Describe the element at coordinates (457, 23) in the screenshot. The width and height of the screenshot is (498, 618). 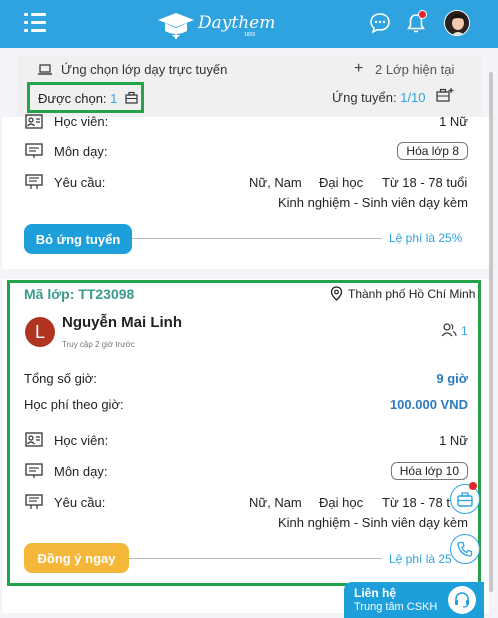
I see `avatar` at that location.